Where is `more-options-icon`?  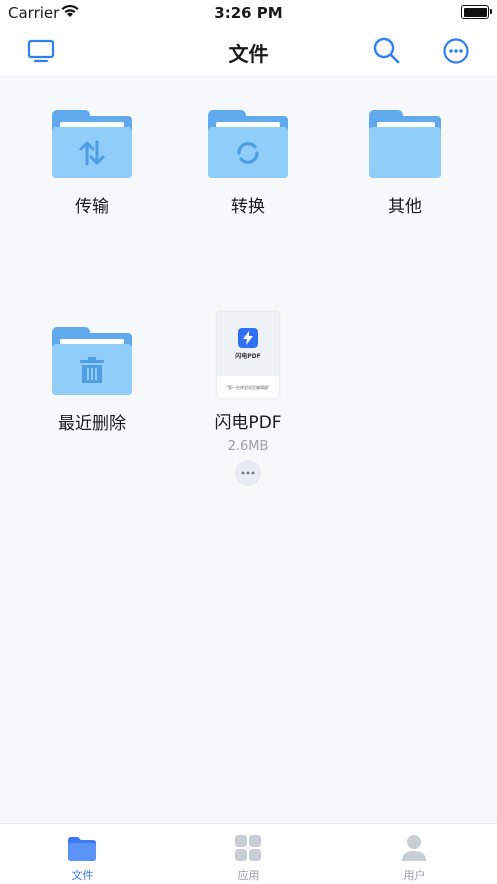
more-options-icon is located at coordinates (456, 51).